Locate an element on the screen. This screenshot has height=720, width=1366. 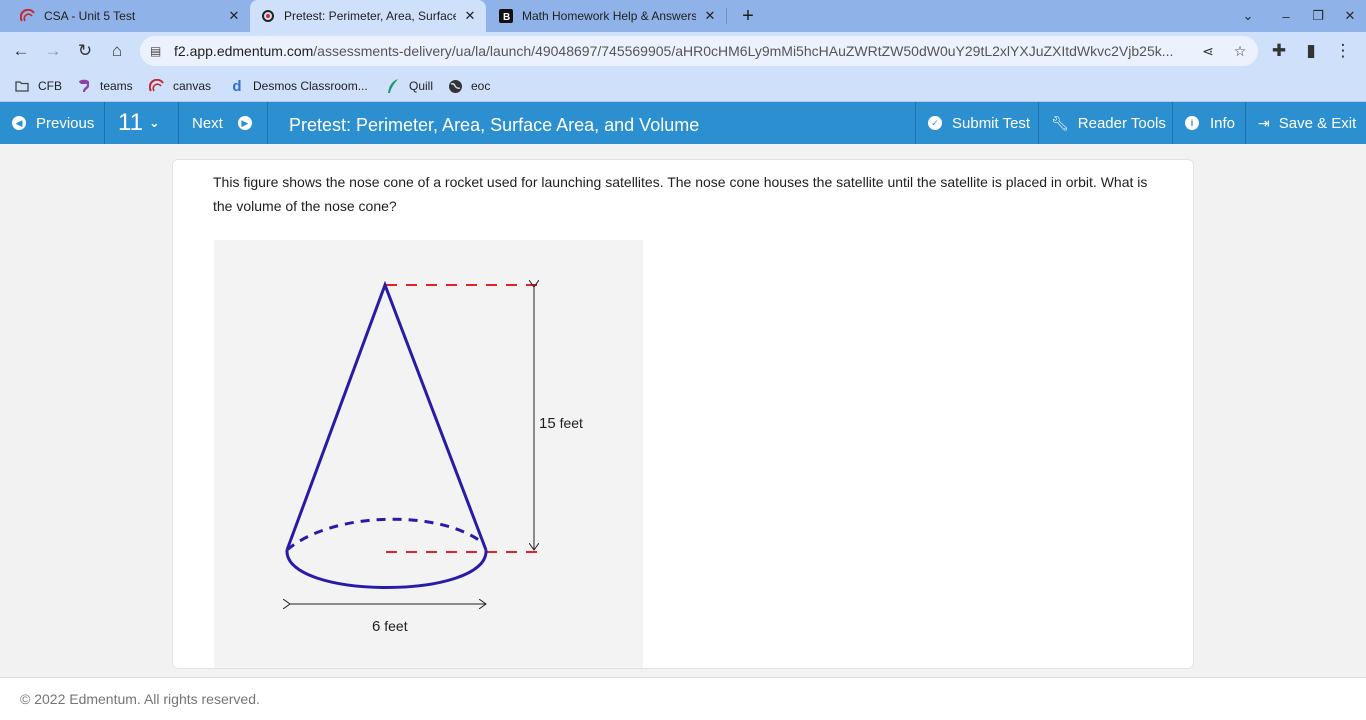
back-icon: ← is located at coordinates (21, 51).